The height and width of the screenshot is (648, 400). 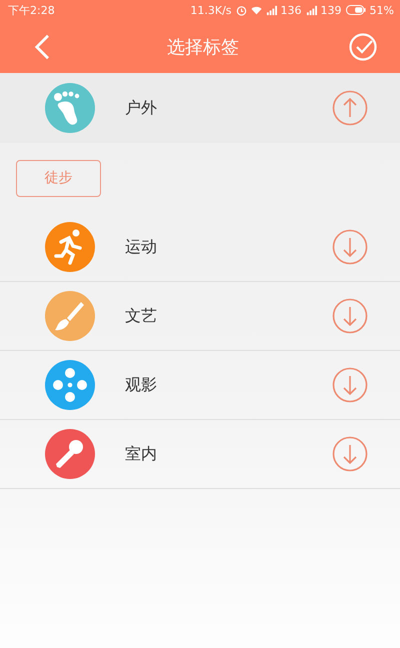 What do you see at coordinates (31, 10) in the screenshot?
I see `status-time: 下午2:28` at bounding box center [31, 10].